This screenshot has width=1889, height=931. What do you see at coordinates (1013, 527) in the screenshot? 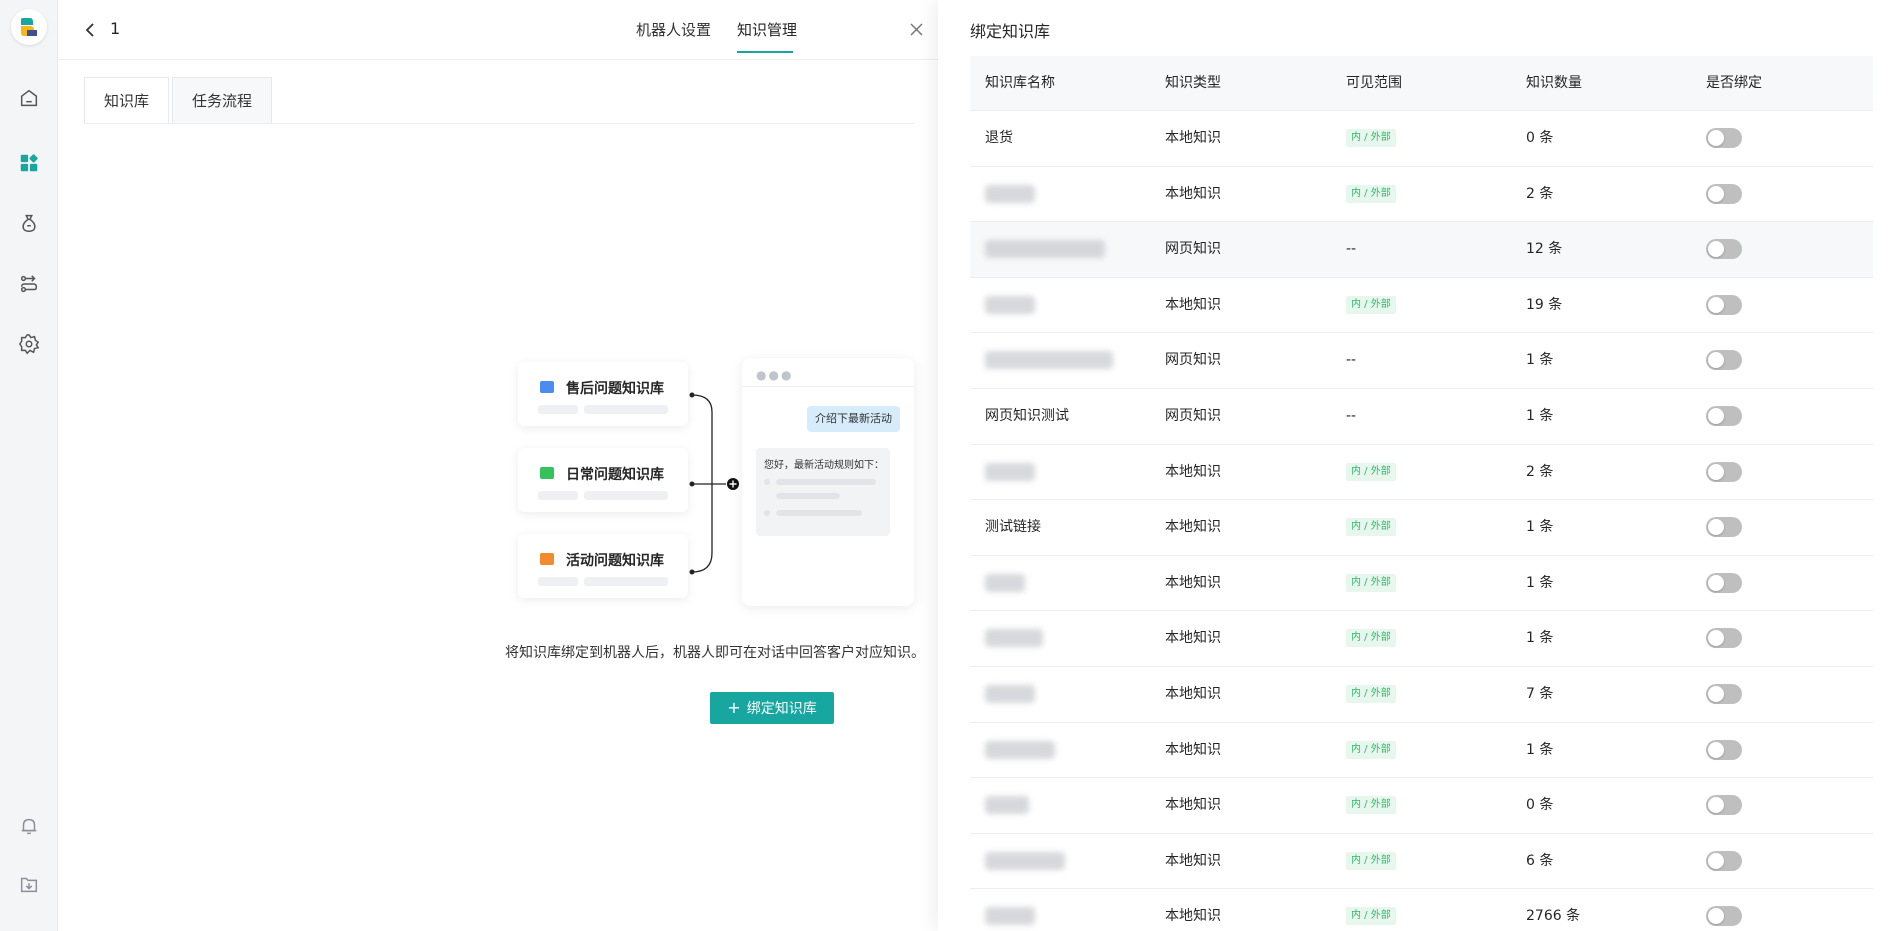
I see `knowledge-name-cell: 测试链接` at bounding box center [1013, 527].